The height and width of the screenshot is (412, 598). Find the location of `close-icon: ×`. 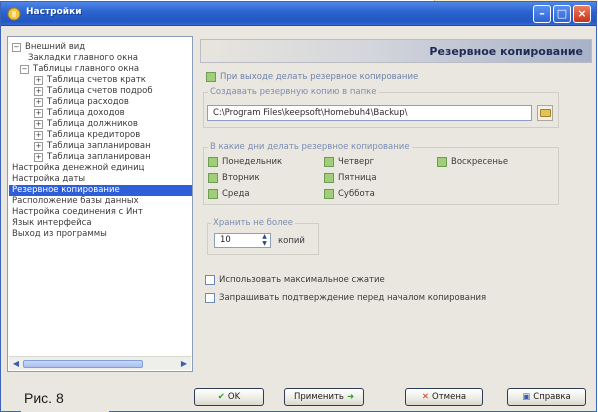

close-icon: × is located at coordinates (582, 13).